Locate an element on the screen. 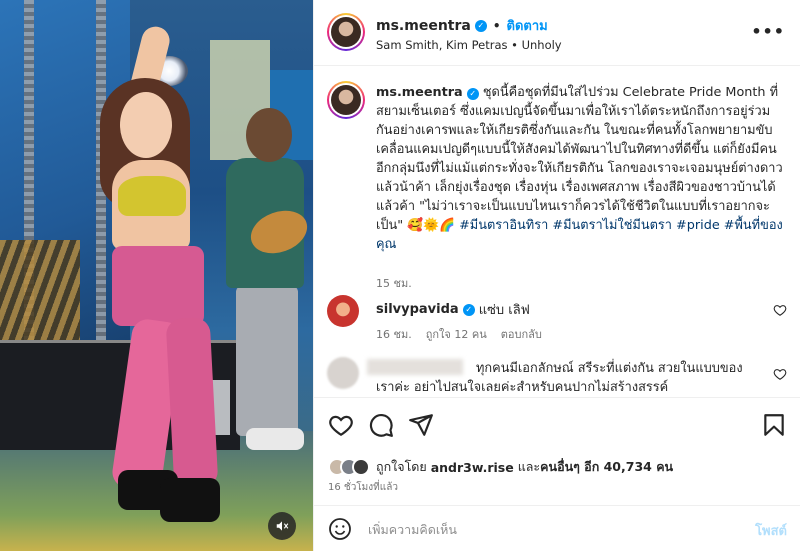 Image resolution: width=800 pixels, height=551 pixels. post-comment-button: โพสต์ is located at coordinates (771, 530).